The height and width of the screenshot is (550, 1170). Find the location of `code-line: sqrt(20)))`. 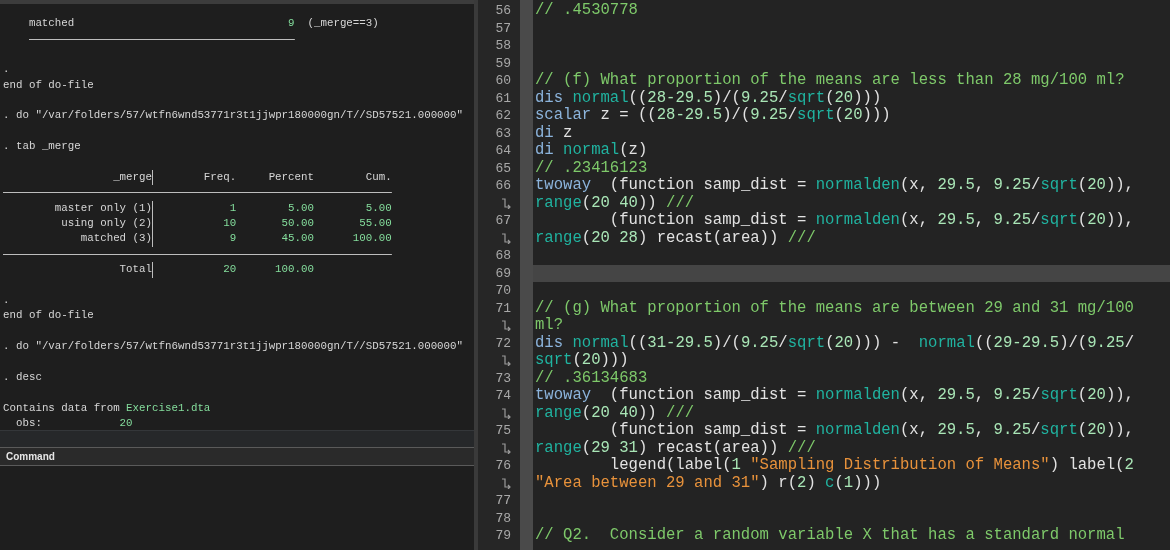

code-line: sqrt(20))) is located at coordinates (582, 361).